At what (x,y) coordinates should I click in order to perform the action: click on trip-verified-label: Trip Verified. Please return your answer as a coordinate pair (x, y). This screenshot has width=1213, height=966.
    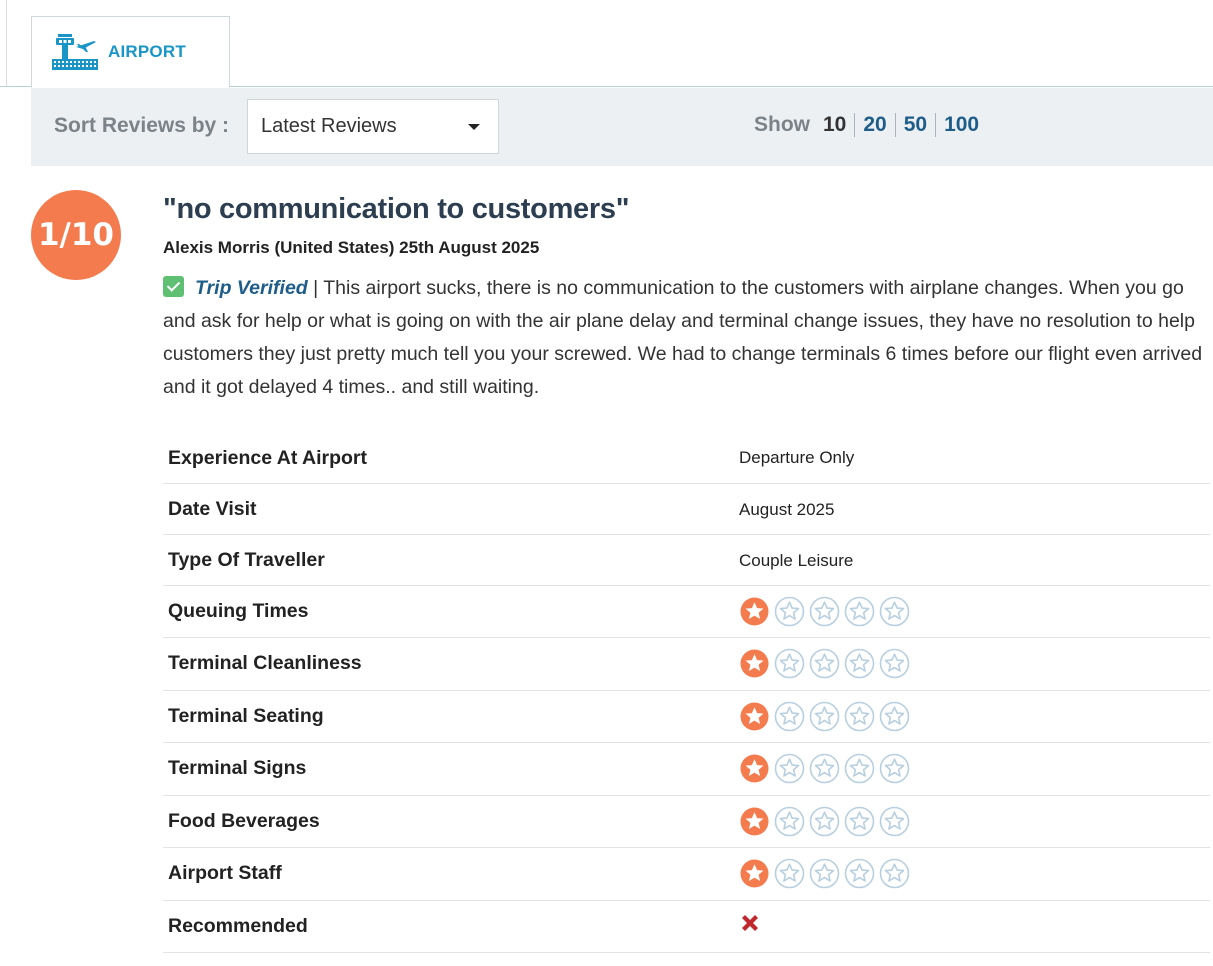
    Looking at the image, I should click on (251, 288).